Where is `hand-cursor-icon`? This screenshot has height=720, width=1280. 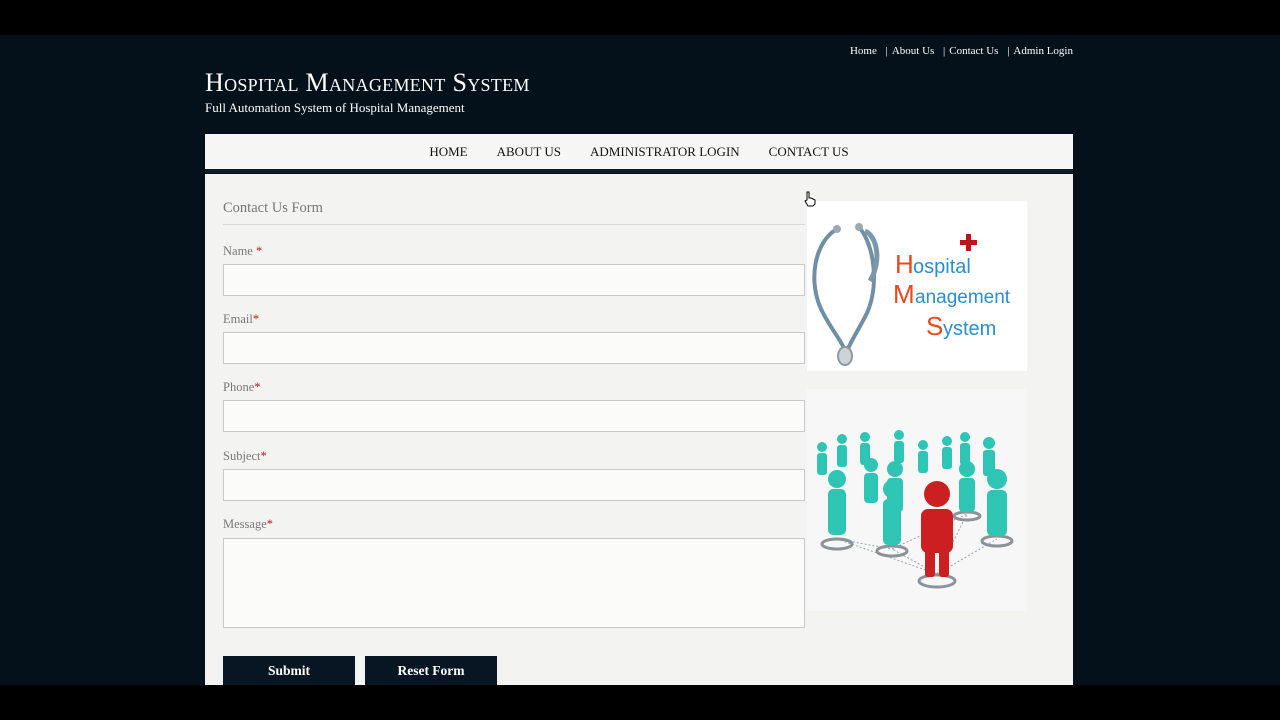 hand-cursor-icon is located at coordinates (810, 201).